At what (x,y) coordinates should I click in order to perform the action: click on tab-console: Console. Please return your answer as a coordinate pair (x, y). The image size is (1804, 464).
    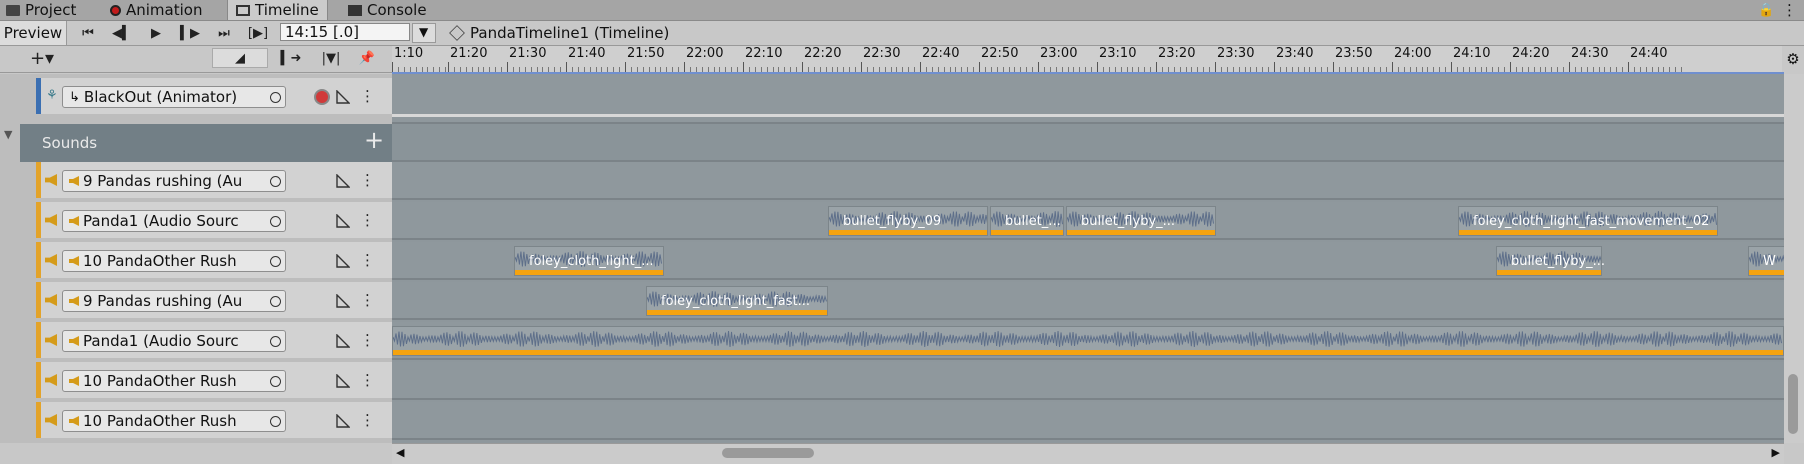
    Looking at the image, I should click on (387, 10).